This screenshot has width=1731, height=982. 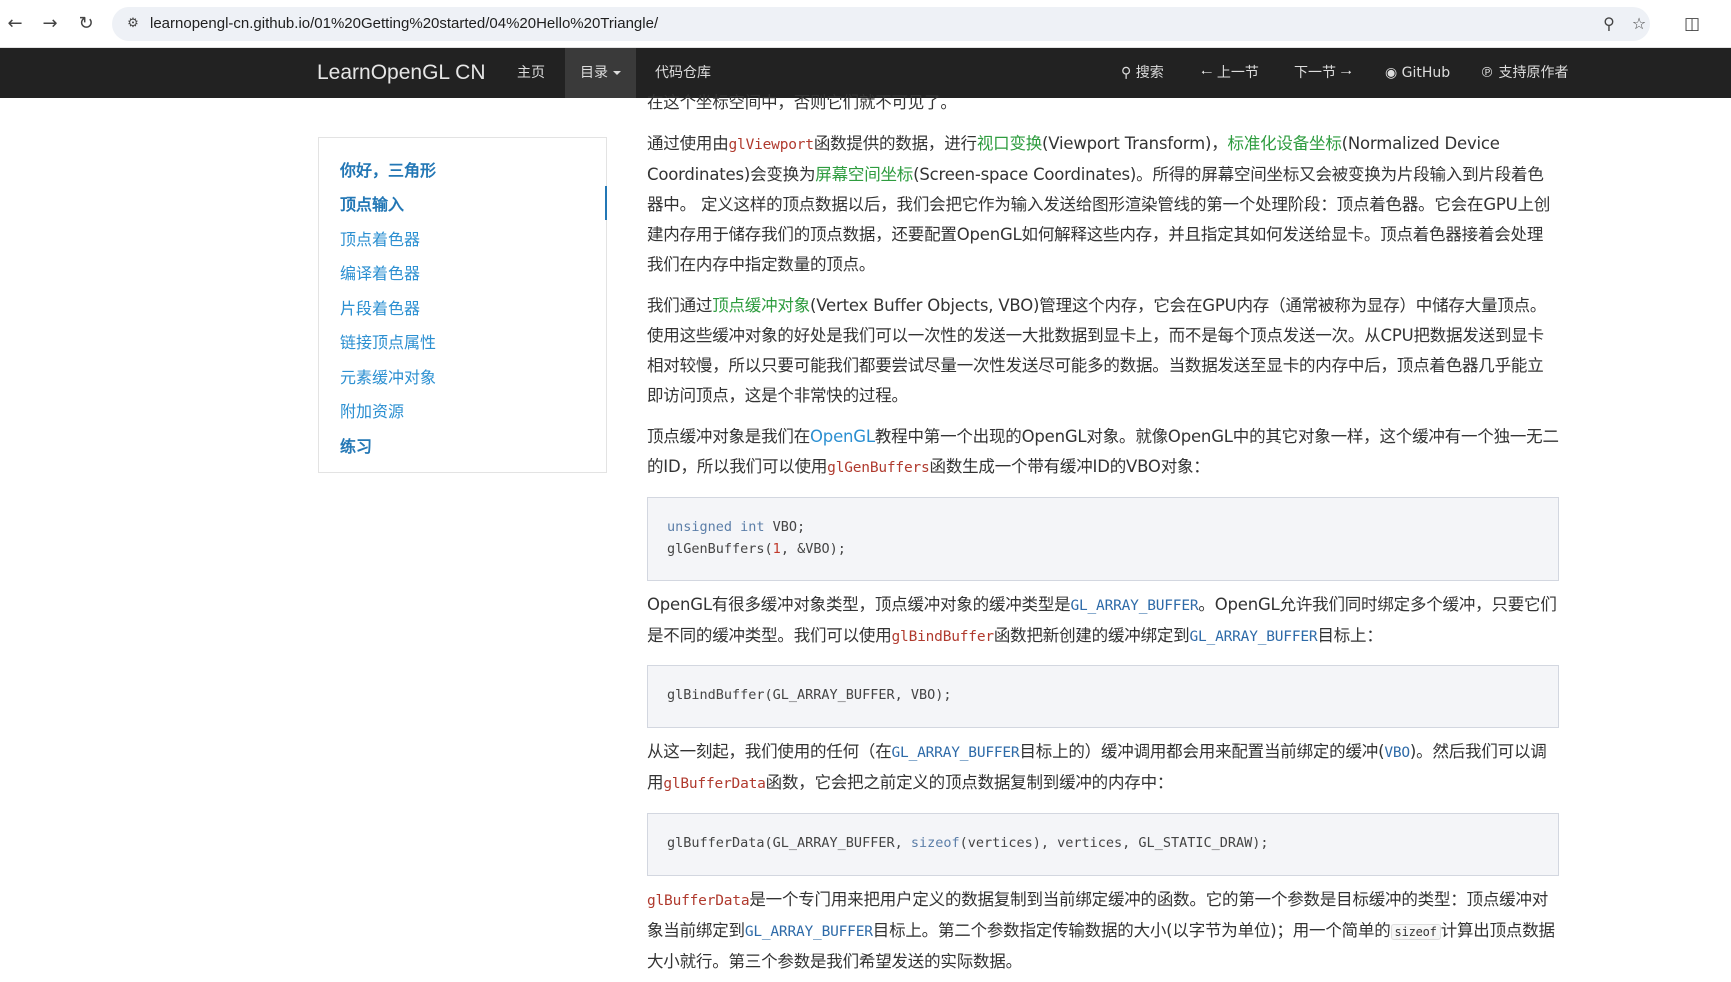 I want to click on paragraph-cut: 在这个坐标空间中，否则它们就不可见了。, so click(x=802, y=102).